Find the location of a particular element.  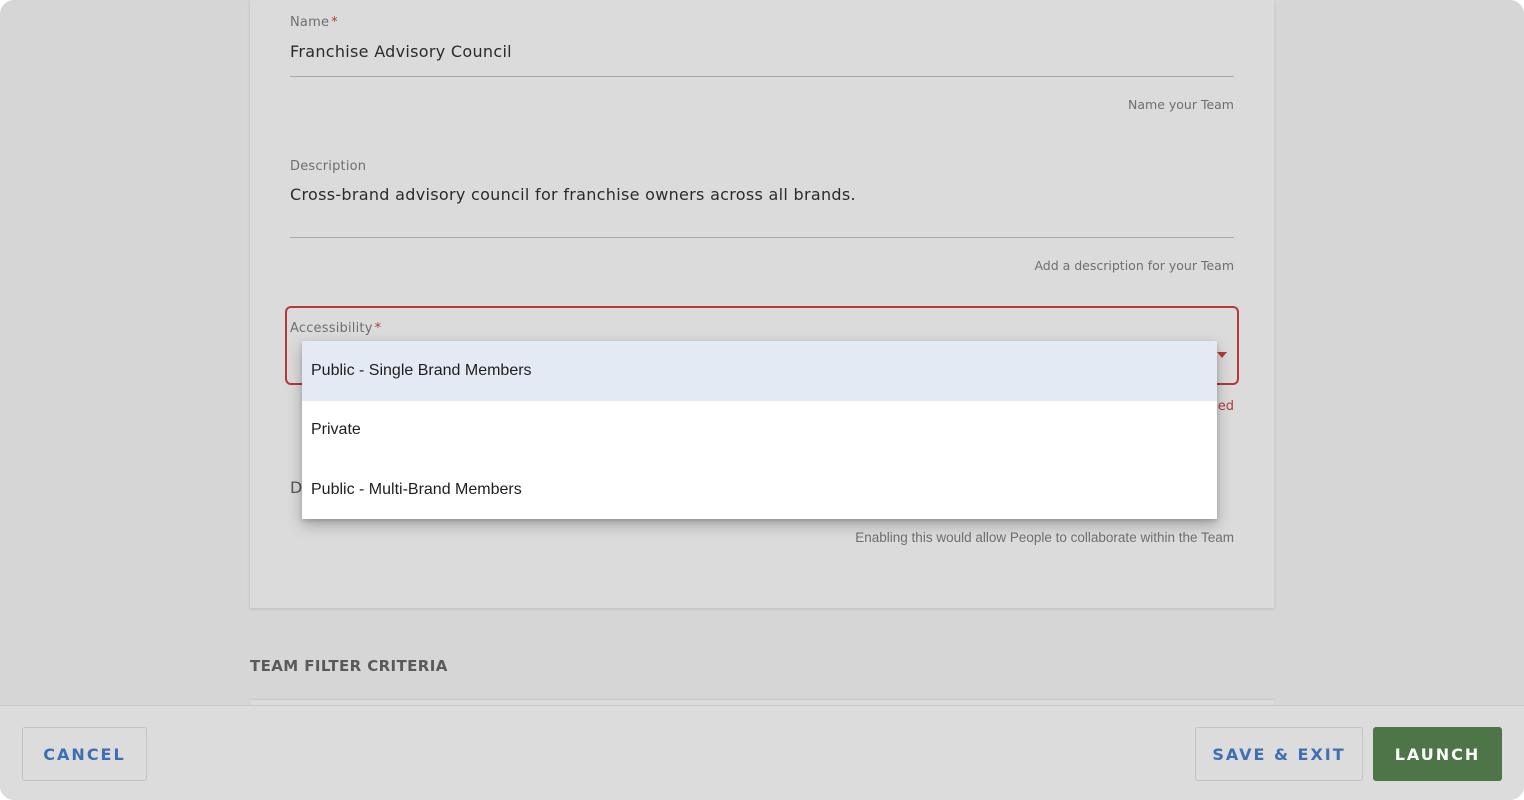

accessibility-label: Accessibility * is located at coordinates (335, 328).